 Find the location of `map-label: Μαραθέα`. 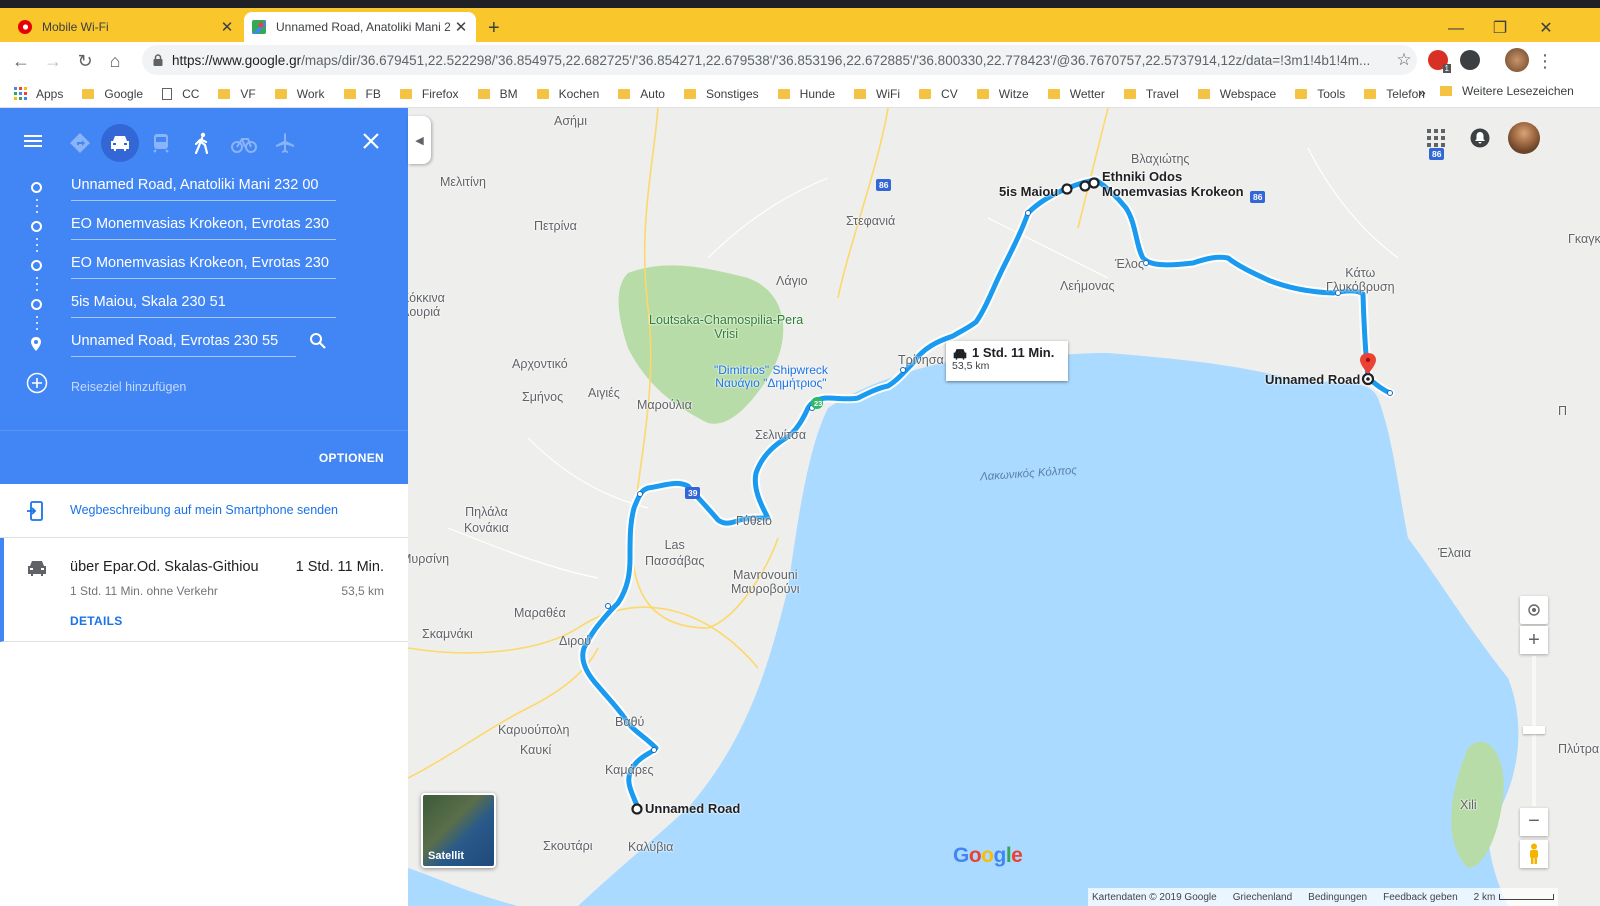

map-label: Μαραθέα is located at coordinates (540, 613).